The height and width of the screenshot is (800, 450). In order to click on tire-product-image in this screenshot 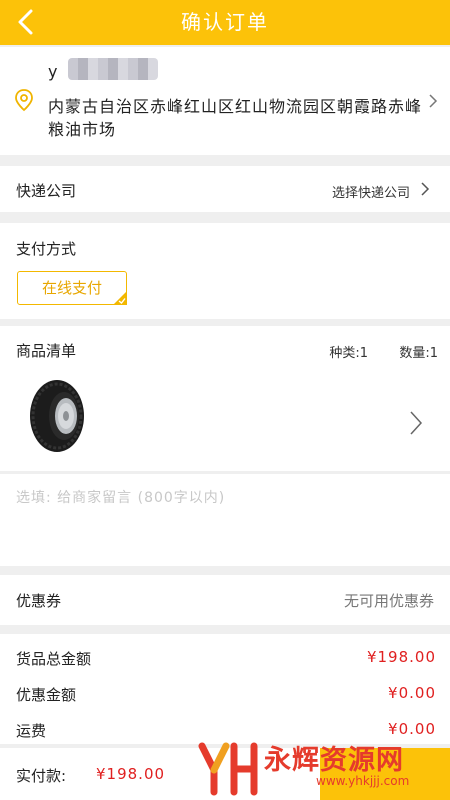, I will do `click(57, 416)`.